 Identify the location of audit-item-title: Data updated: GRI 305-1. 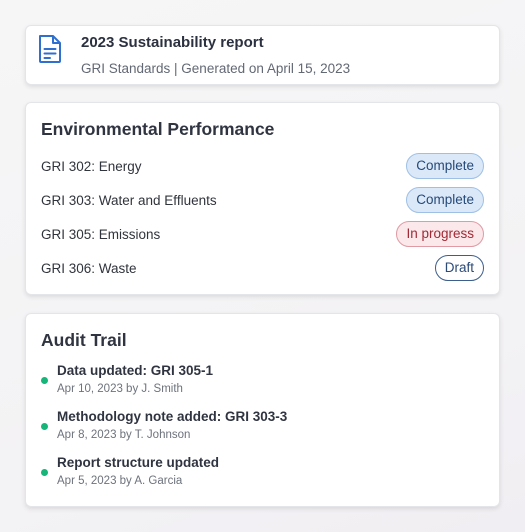
(135, 370).